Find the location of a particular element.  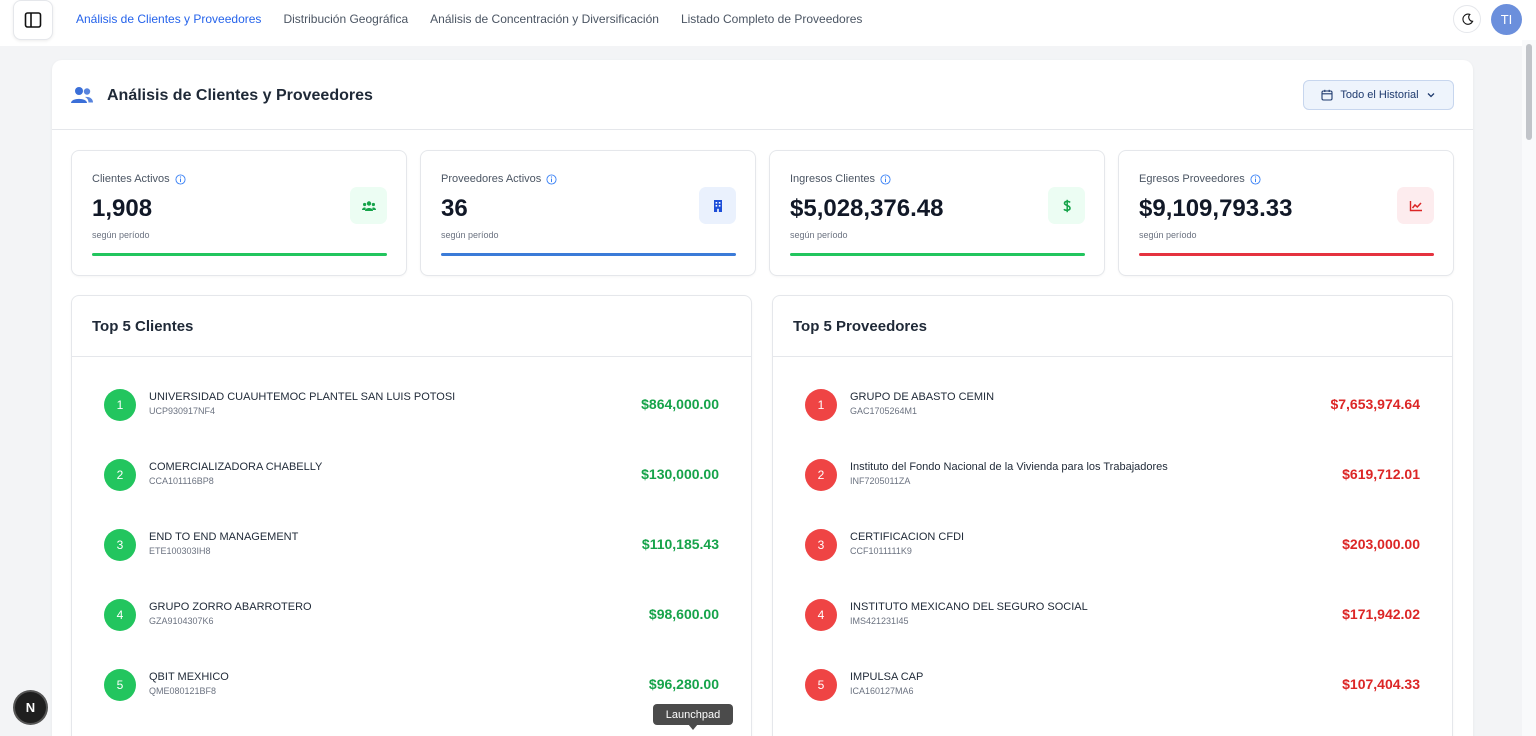

client-name: END TO END MANAGEMENT is located at coordinates (224, 537).